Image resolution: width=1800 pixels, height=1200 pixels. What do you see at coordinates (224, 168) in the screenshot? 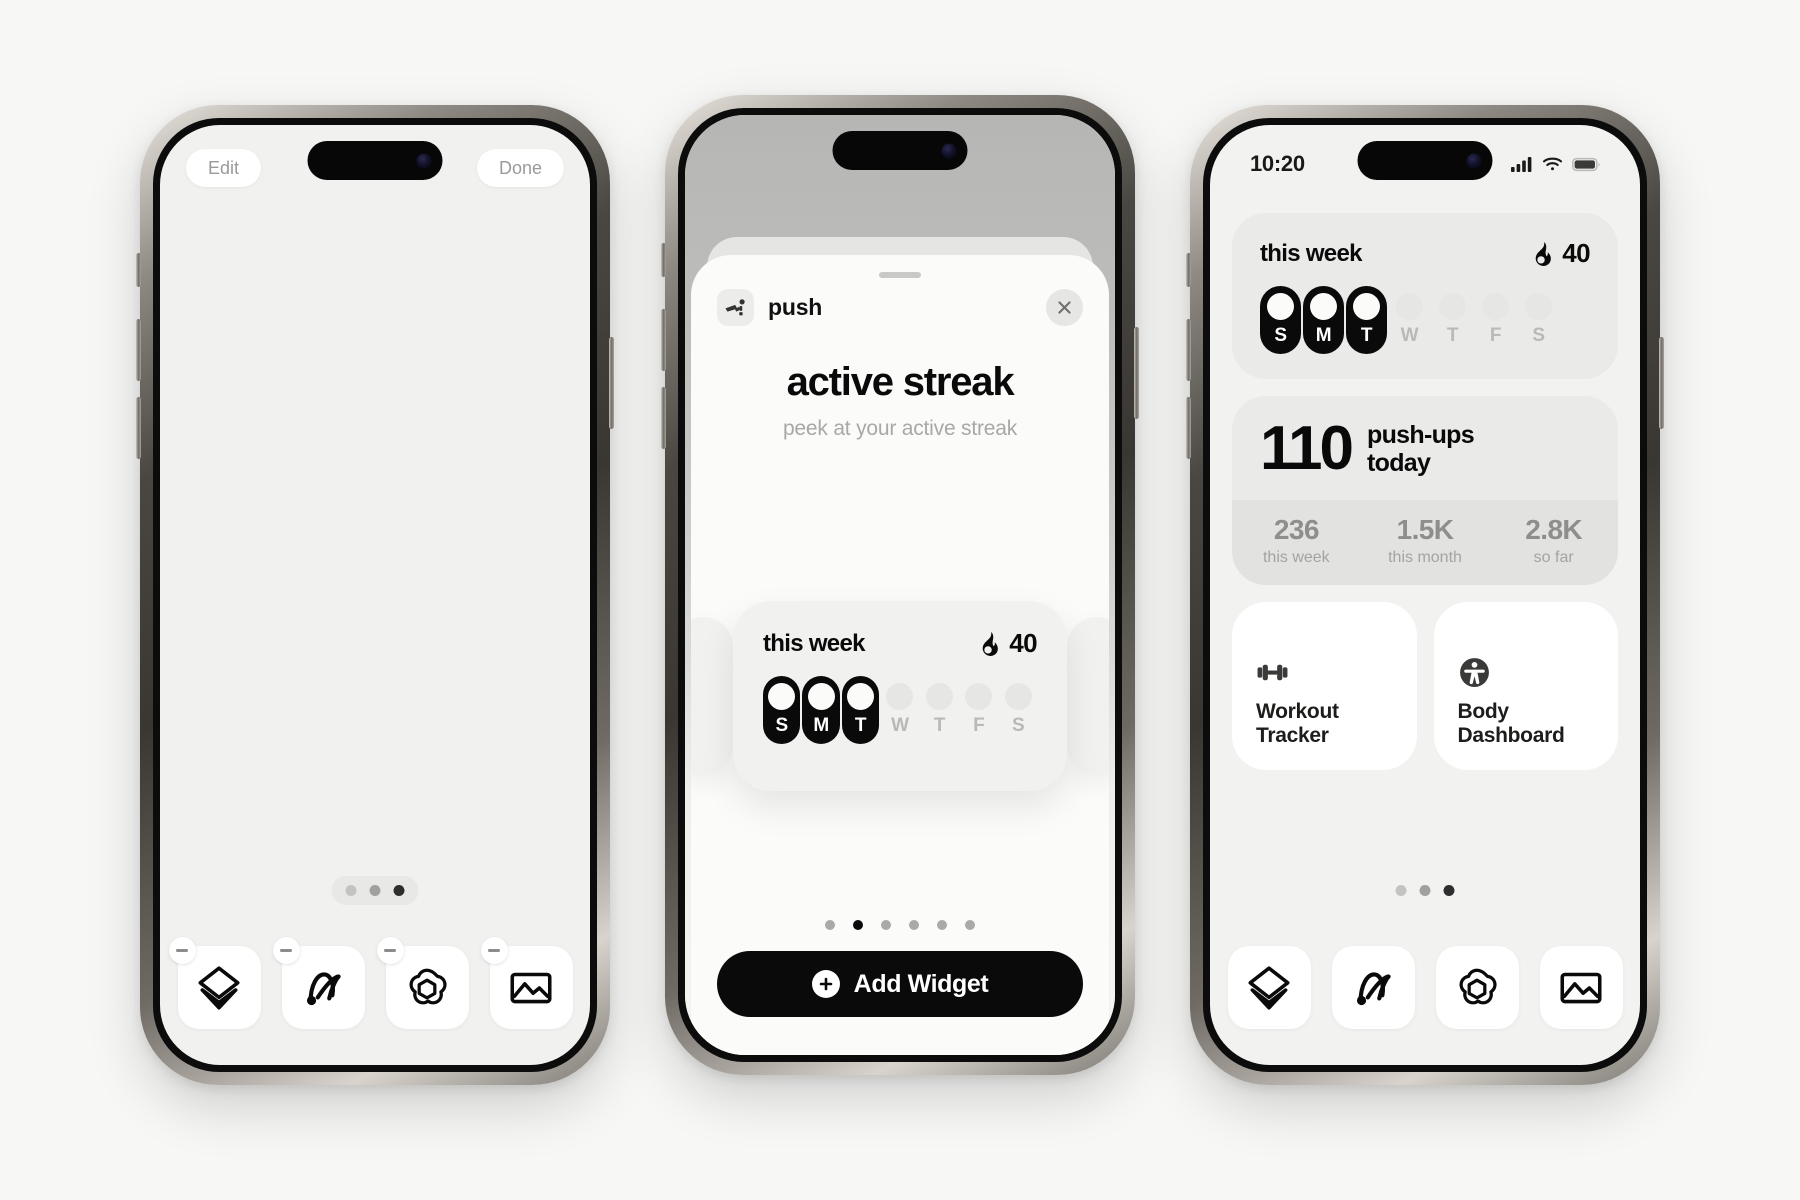
I see `edit-button: Edit` at bounding box center [224, 168].